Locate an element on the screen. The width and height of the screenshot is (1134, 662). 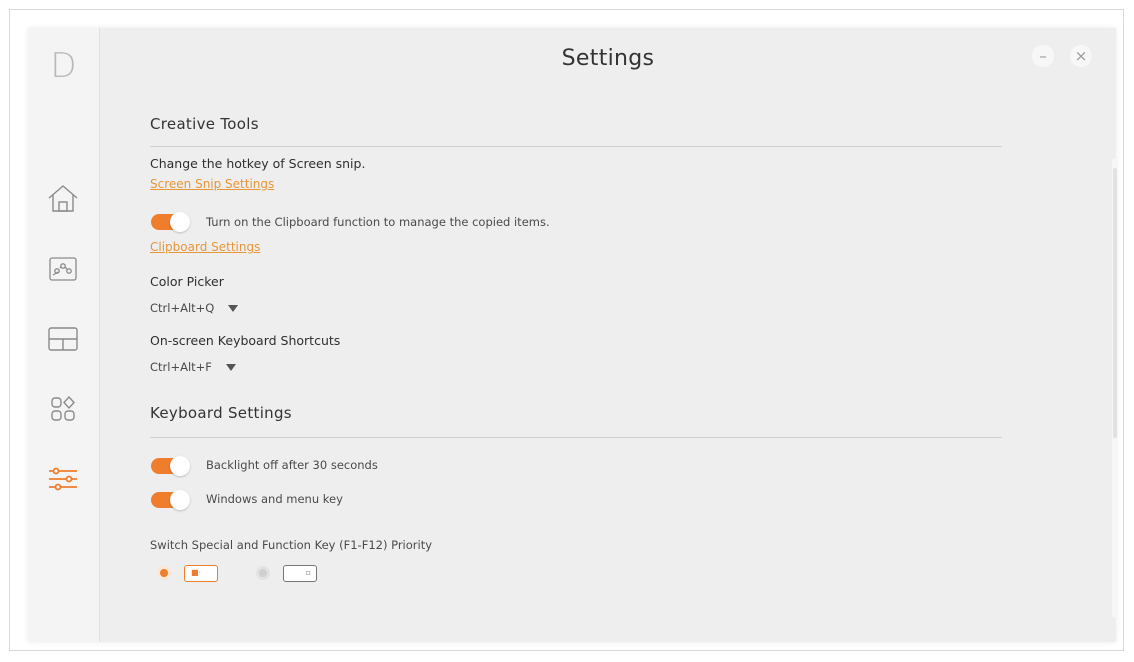
color-picker-hotkey-dropdown: Ctrl+Alt+Q is located at coordinates (194, 308).